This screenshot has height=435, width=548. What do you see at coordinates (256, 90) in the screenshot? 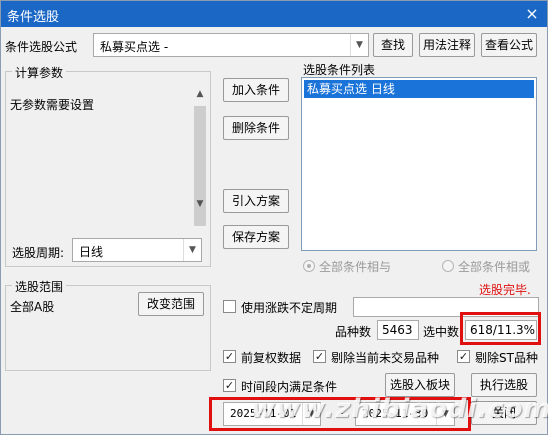
I see `add-condition-button: 加入条件` at bounding box center [256, 90].